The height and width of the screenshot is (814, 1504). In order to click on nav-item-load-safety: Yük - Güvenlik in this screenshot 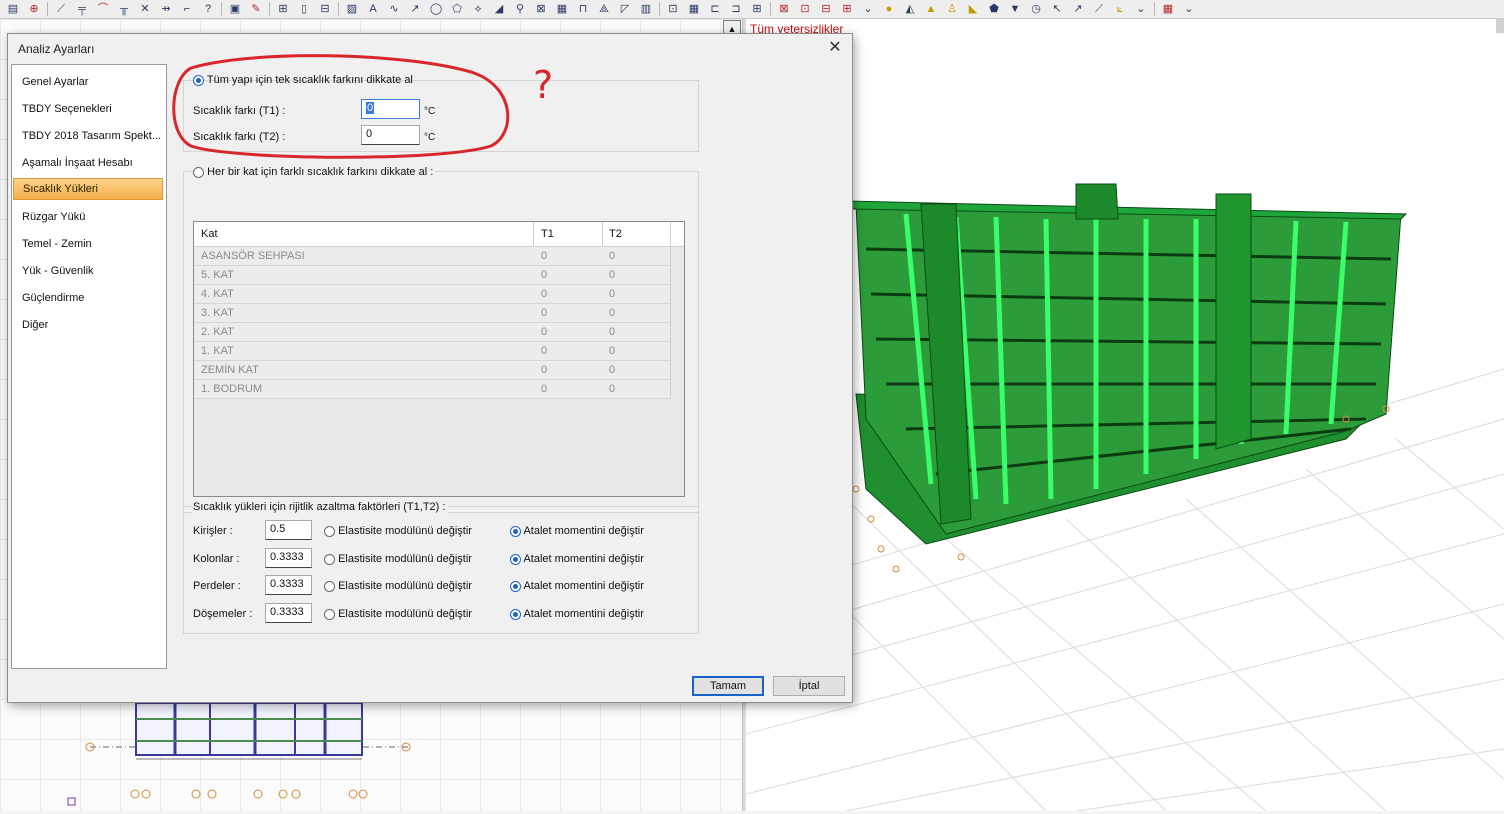, I will do `click(88, 271)`.